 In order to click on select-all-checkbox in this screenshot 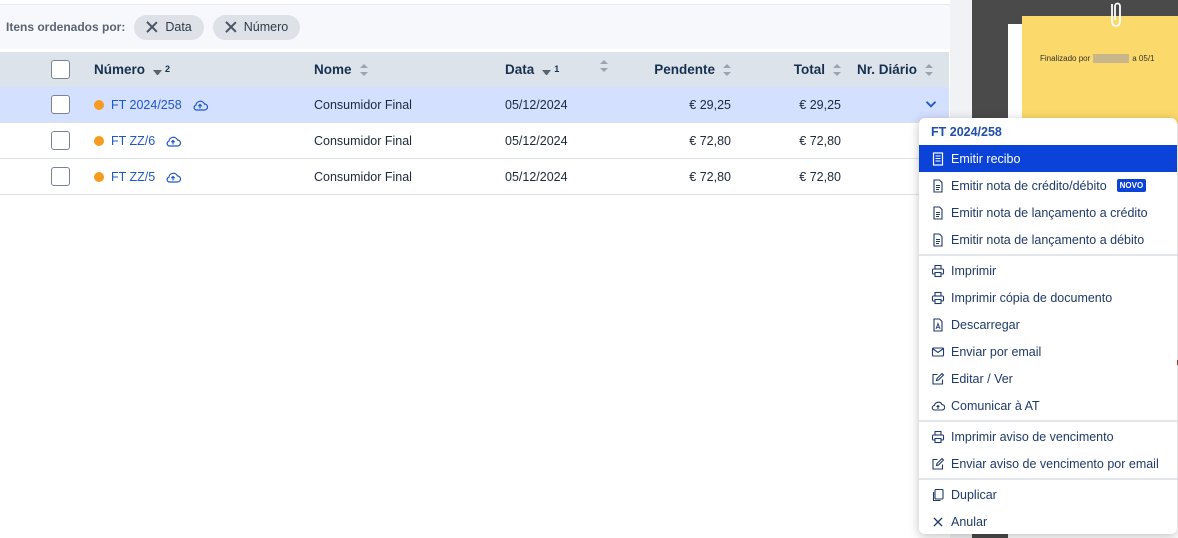, I will do `click(61, 69)`.